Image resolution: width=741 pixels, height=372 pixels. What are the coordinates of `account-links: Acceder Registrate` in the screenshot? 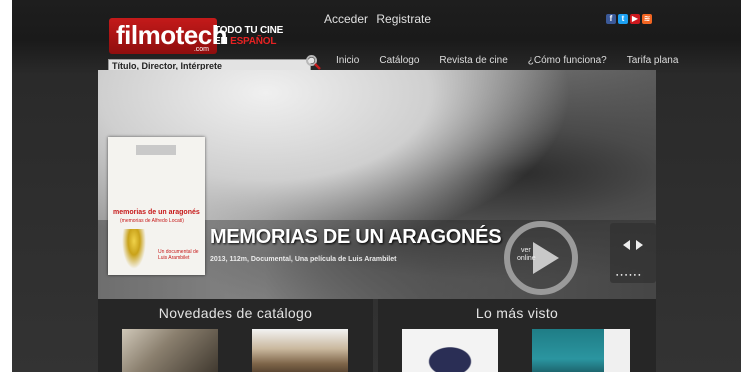 It's located at (380, 19).